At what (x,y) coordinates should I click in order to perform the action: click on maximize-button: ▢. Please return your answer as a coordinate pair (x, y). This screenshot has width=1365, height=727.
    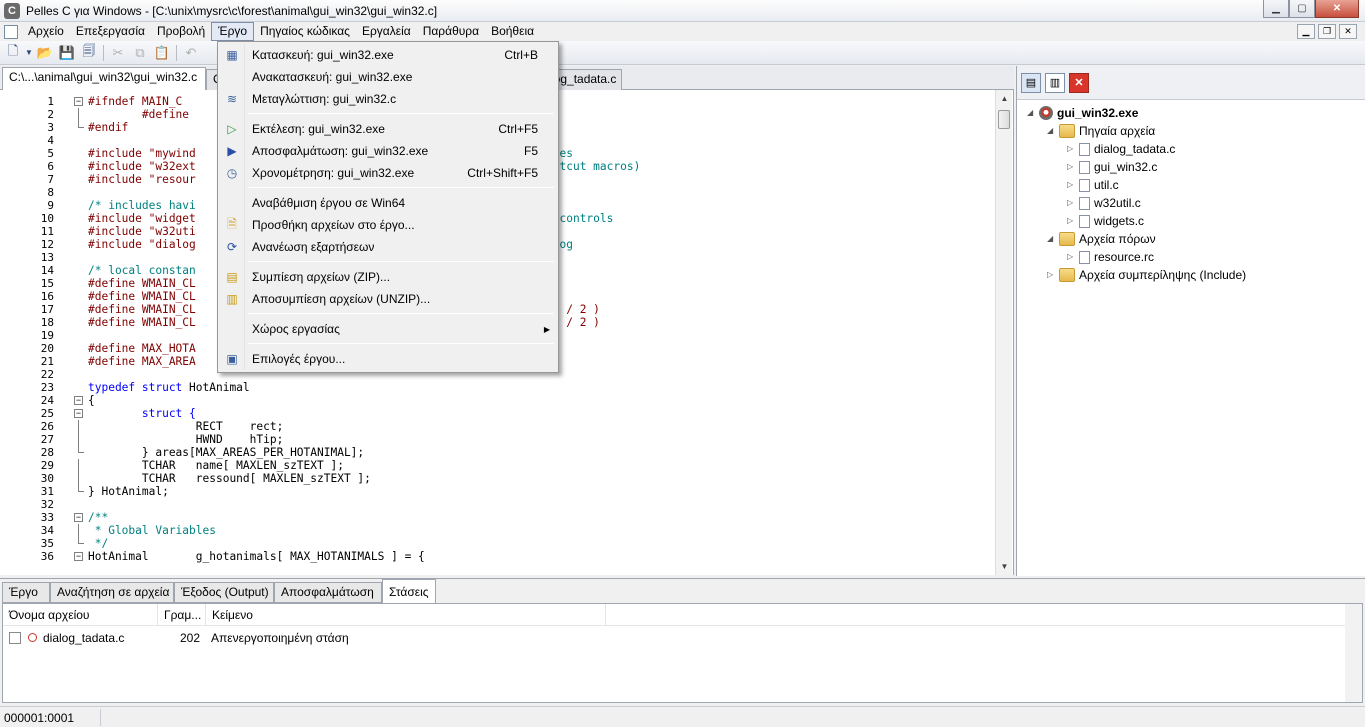
    Looking at the image, I should click on (1302, 9).